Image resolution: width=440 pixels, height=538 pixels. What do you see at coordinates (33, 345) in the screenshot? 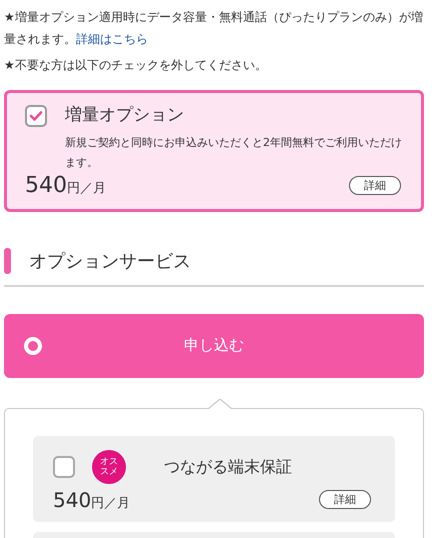
I see `ring-icon` at bounding box center [33, 345].